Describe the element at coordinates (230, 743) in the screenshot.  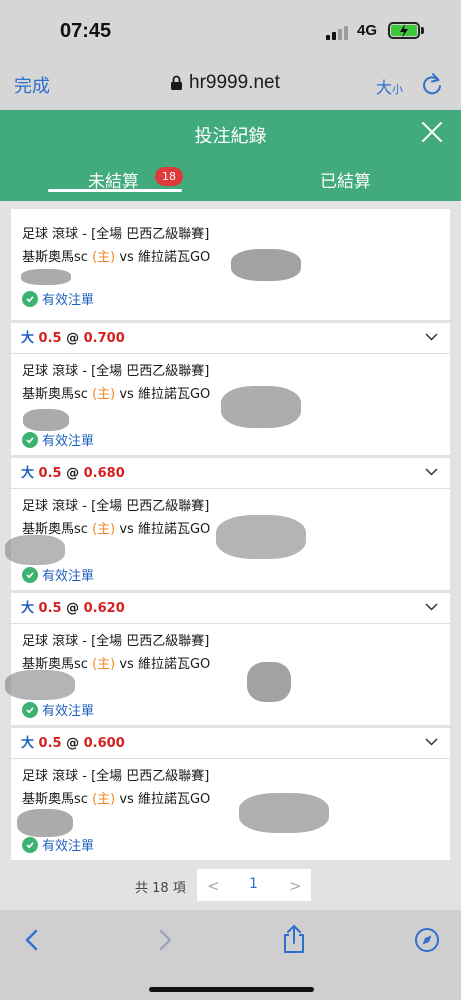
I see `bet-card-header: 大 0.5 @ 0.600` at that location.